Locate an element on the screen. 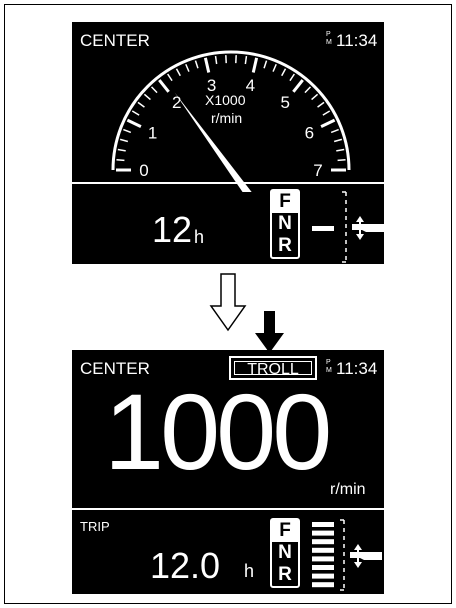  trip-hours-value: 12.0 is located at coordinates (185, 565).